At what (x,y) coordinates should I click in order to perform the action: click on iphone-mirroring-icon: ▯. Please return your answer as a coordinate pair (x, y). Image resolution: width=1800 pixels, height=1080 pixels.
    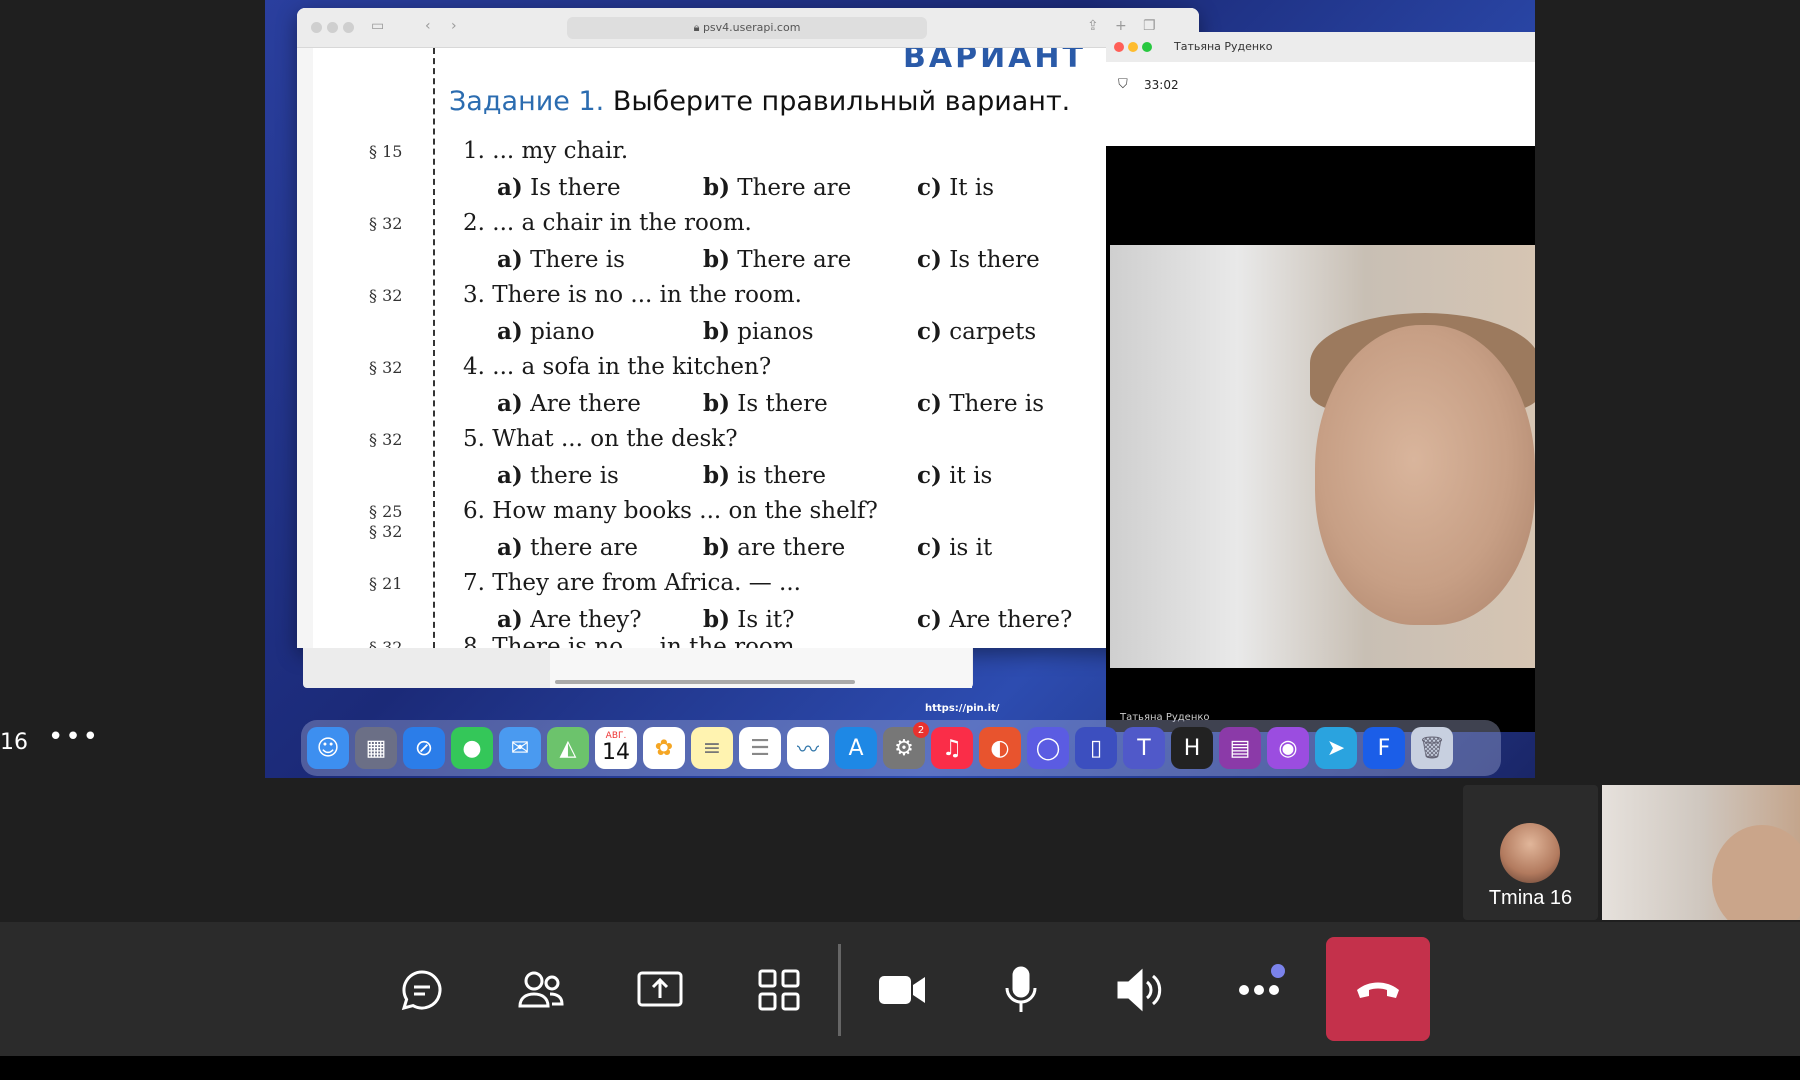
    Looking at the image, I should click on (1096, 748).